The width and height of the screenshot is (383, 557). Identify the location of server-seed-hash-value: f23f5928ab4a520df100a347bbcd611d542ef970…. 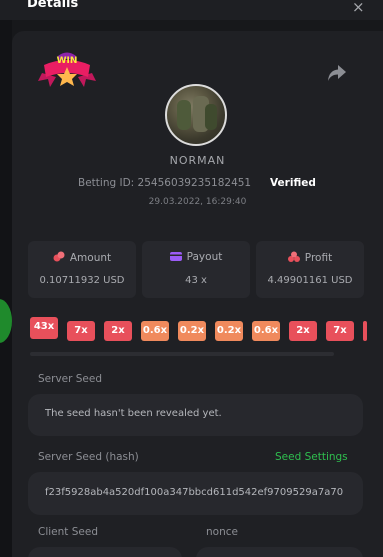
(194, 492).